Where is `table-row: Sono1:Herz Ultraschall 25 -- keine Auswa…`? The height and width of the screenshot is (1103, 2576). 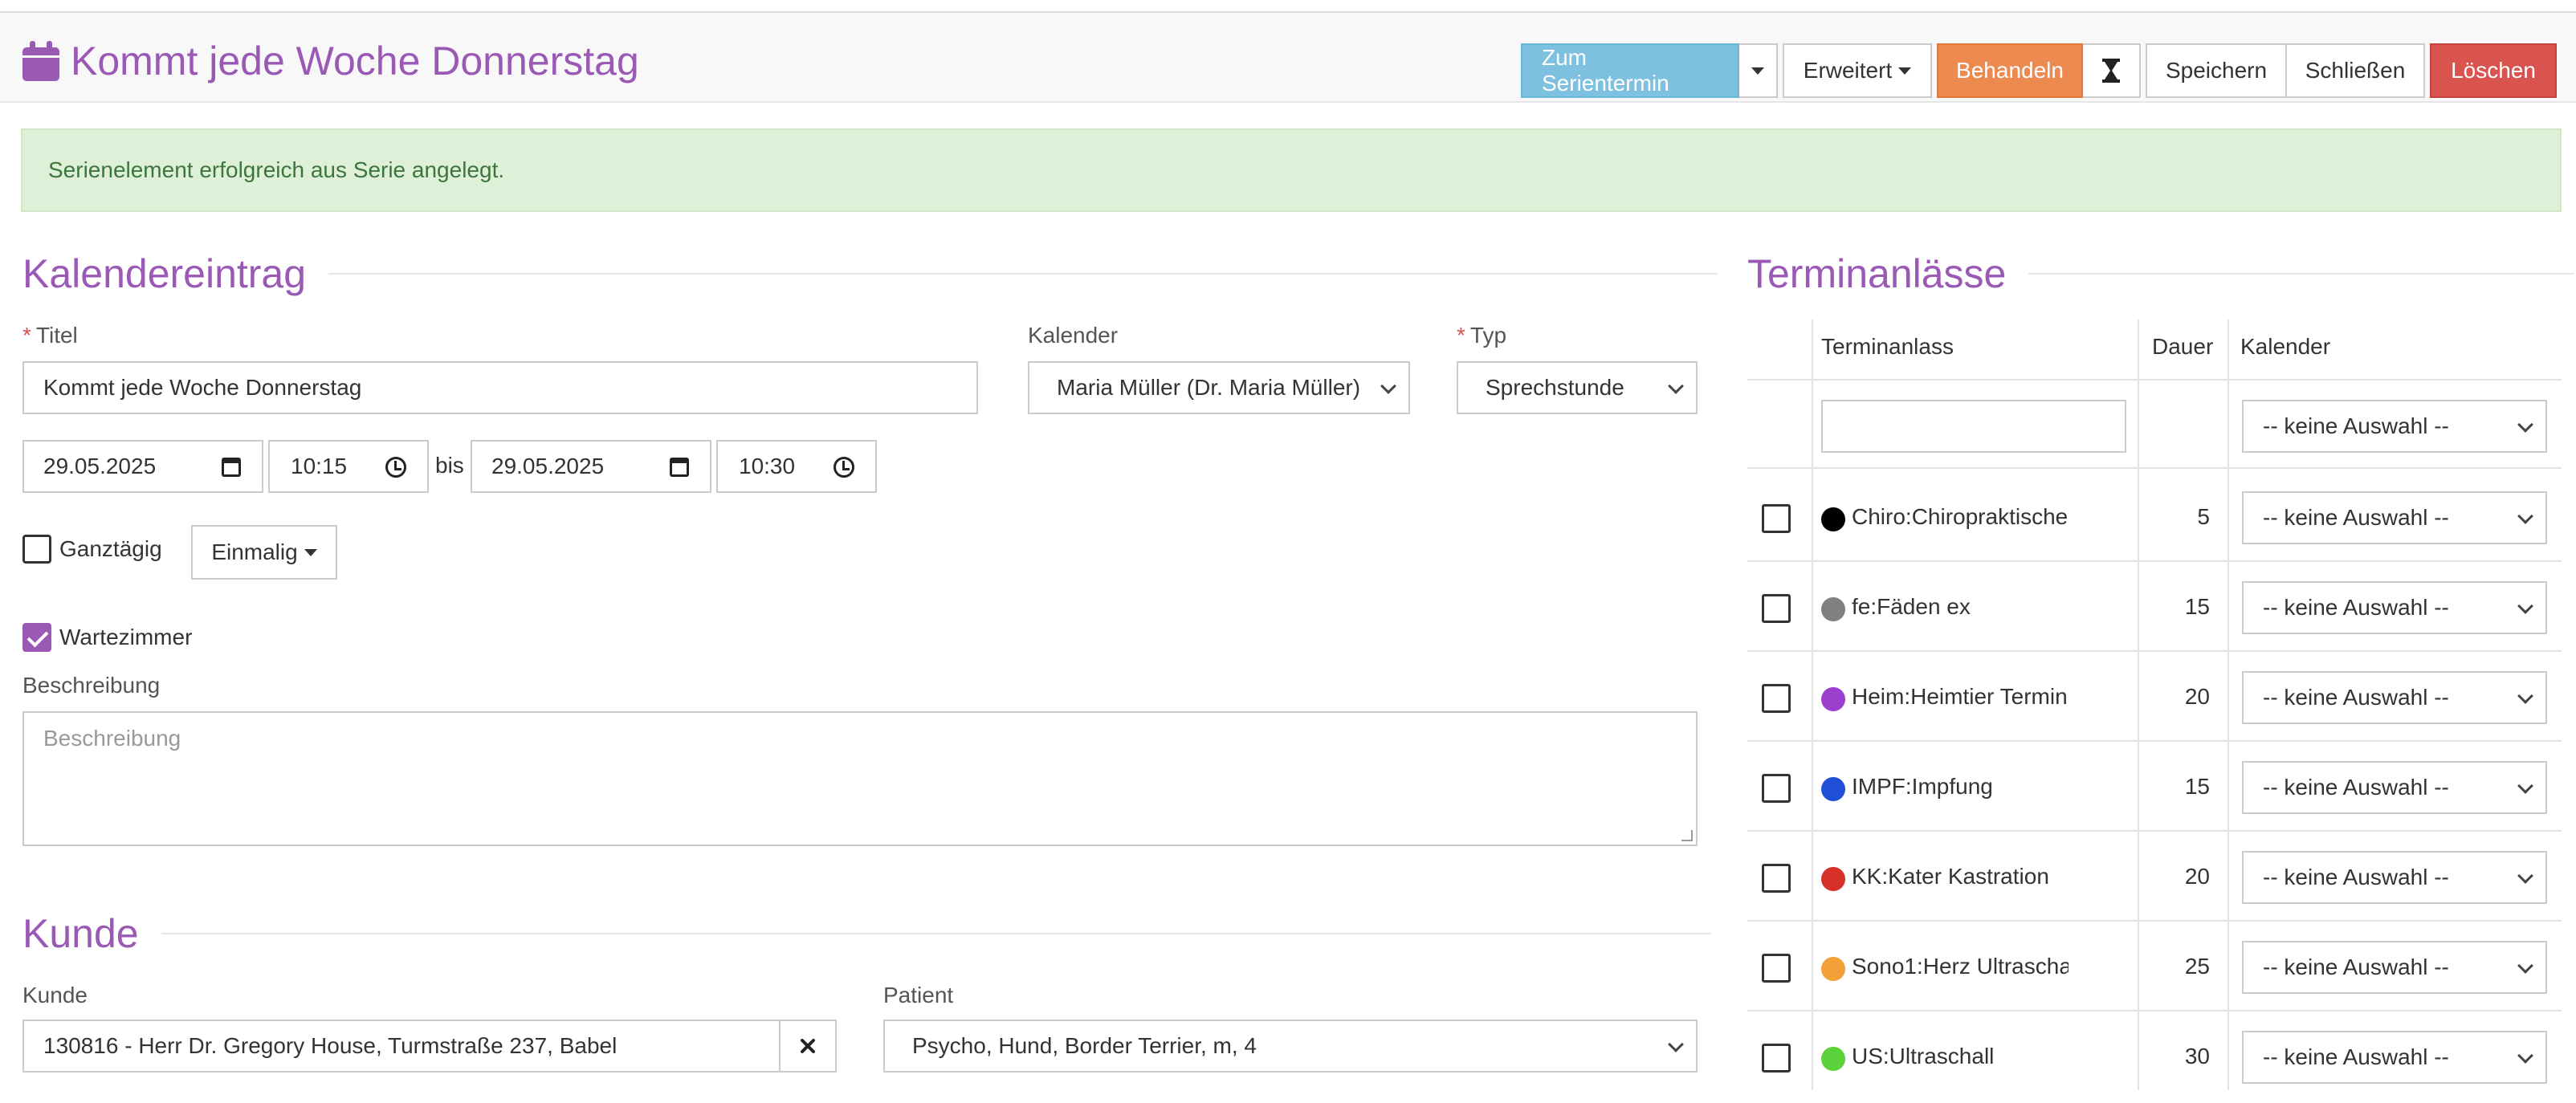
table-row: Sono1:Herz Ultraschall 25 -- keine Auswa… is located at coordinates (2154, 968).